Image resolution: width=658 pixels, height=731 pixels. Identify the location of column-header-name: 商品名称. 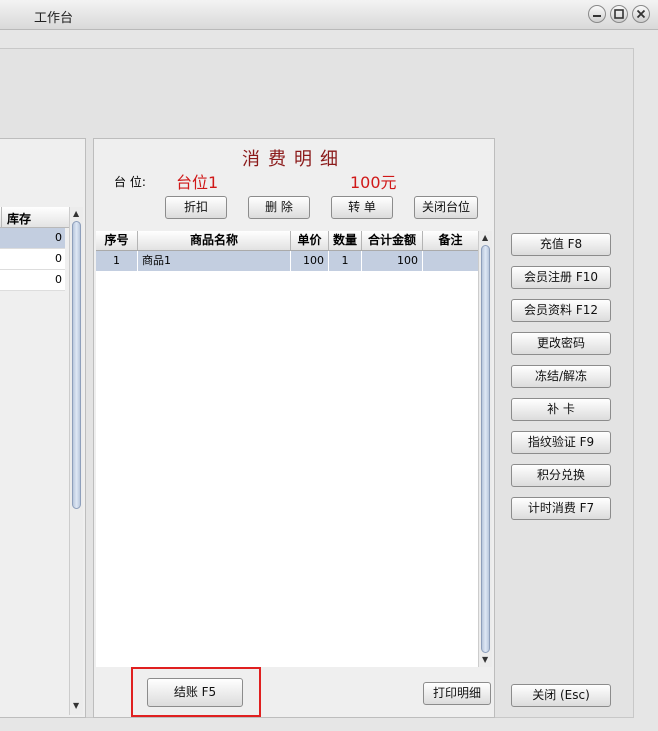
(214, 240).